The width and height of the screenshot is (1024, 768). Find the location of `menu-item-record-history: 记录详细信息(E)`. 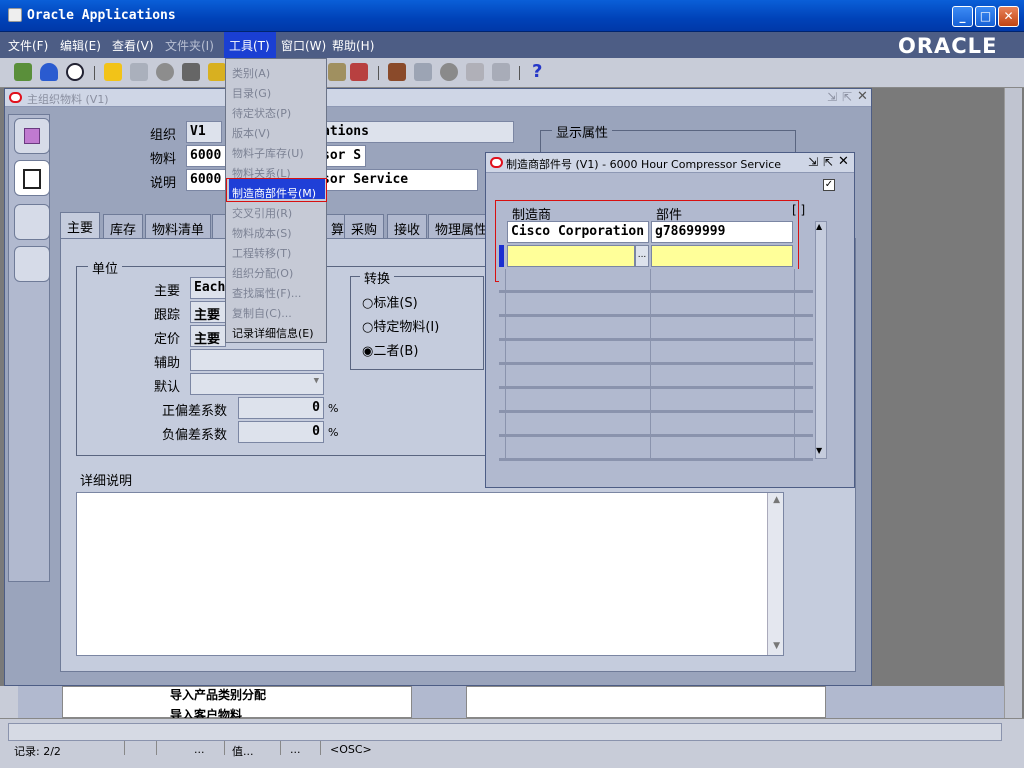

menu-item-record-history: 记录详细信息(E) is located at coordinates (273, 333).